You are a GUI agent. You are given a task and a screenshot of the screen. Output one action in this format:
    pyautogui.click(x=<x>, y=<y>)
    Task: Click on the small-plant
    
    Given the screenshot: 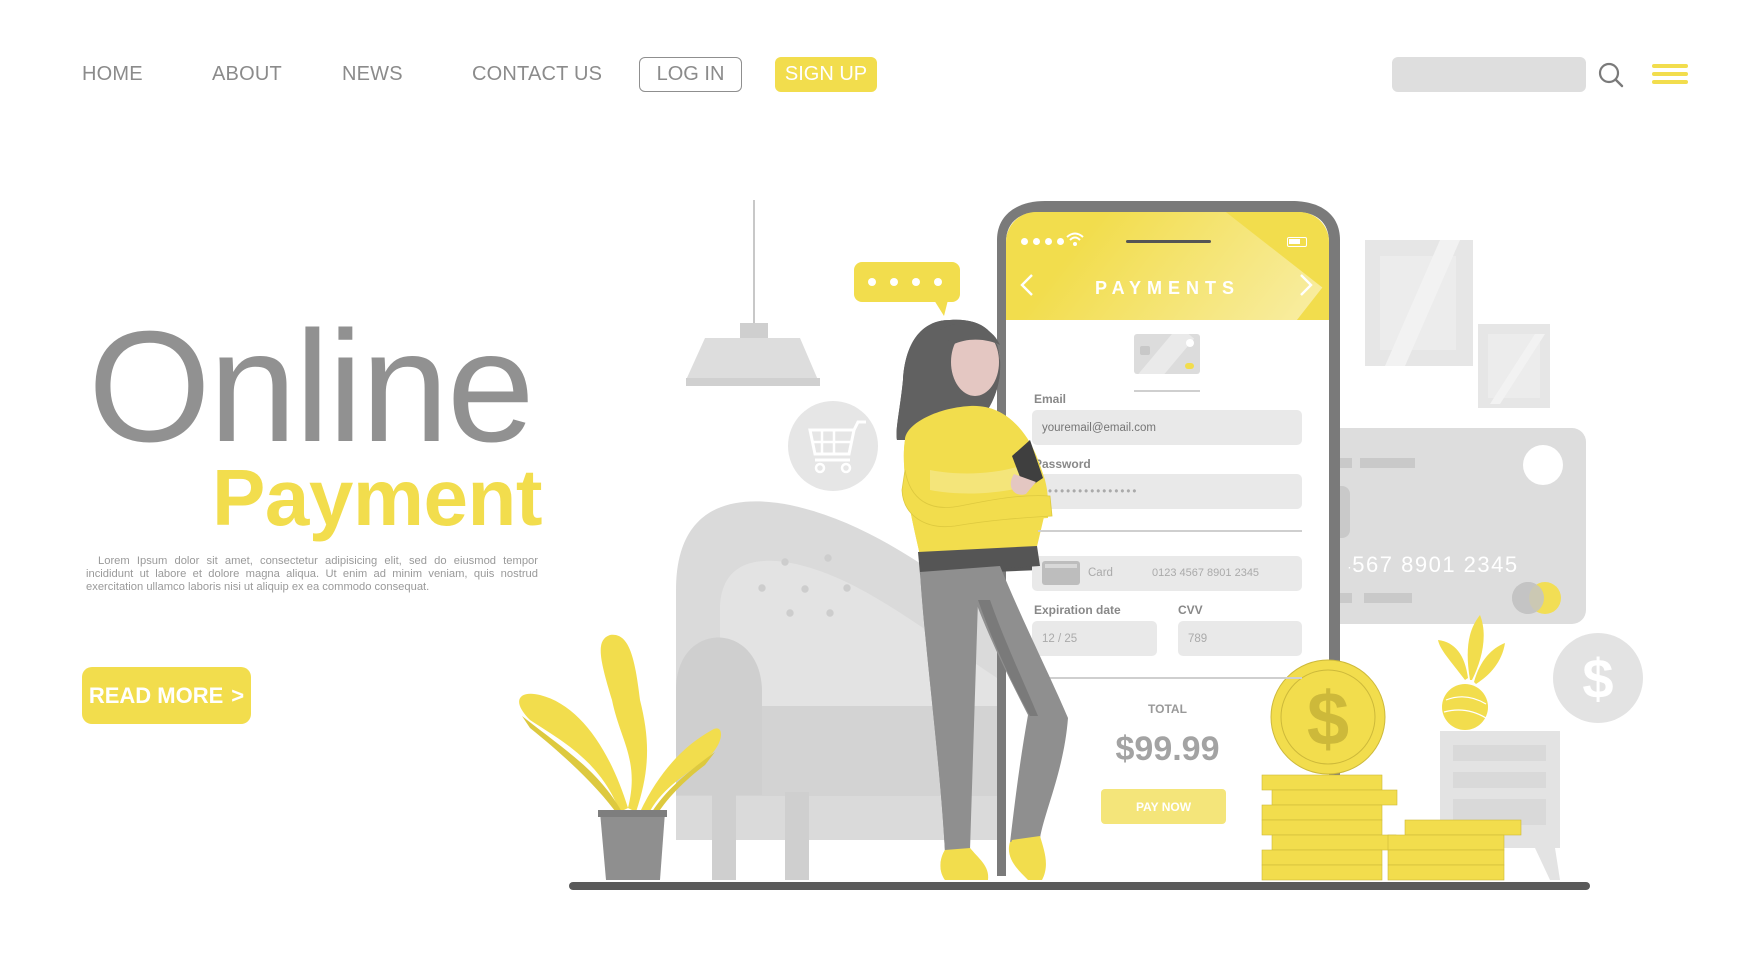 What is the action you would take?
    pyautogui.click(x=1471, y=672)
    